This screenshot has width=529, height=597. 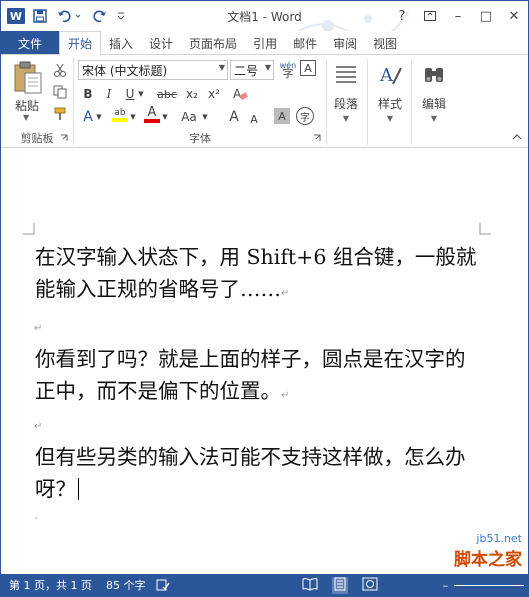 What do you see at coordinates (214, 94) in the screenshot?
I see `superscript-button: x²` at bounding box center [214, 94].